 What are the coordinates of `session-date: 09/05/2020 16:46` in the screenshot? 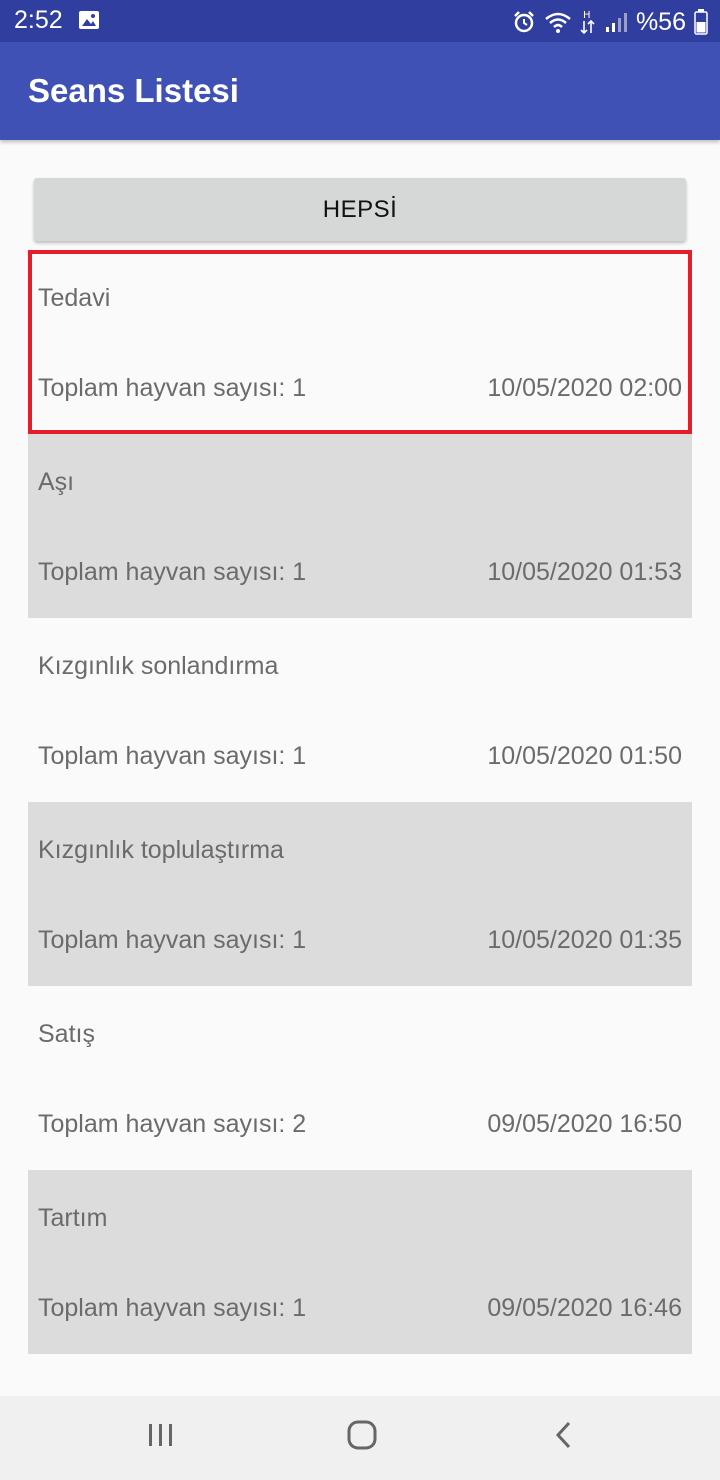 It's located at (584, 1308).